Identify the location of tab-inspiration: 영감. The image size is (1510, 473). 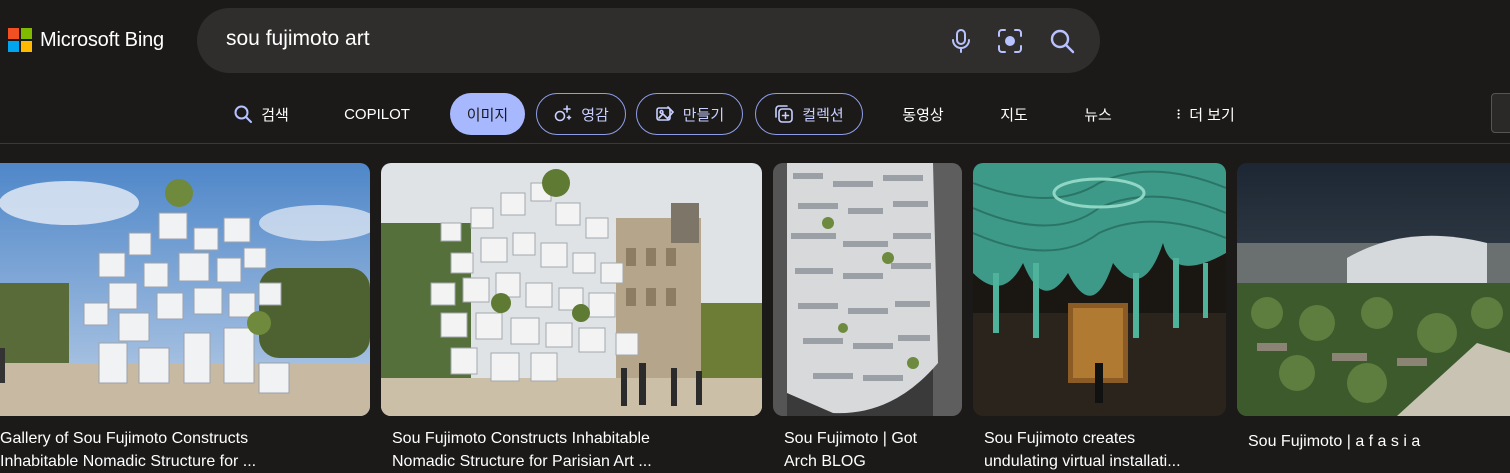
(581, 114).